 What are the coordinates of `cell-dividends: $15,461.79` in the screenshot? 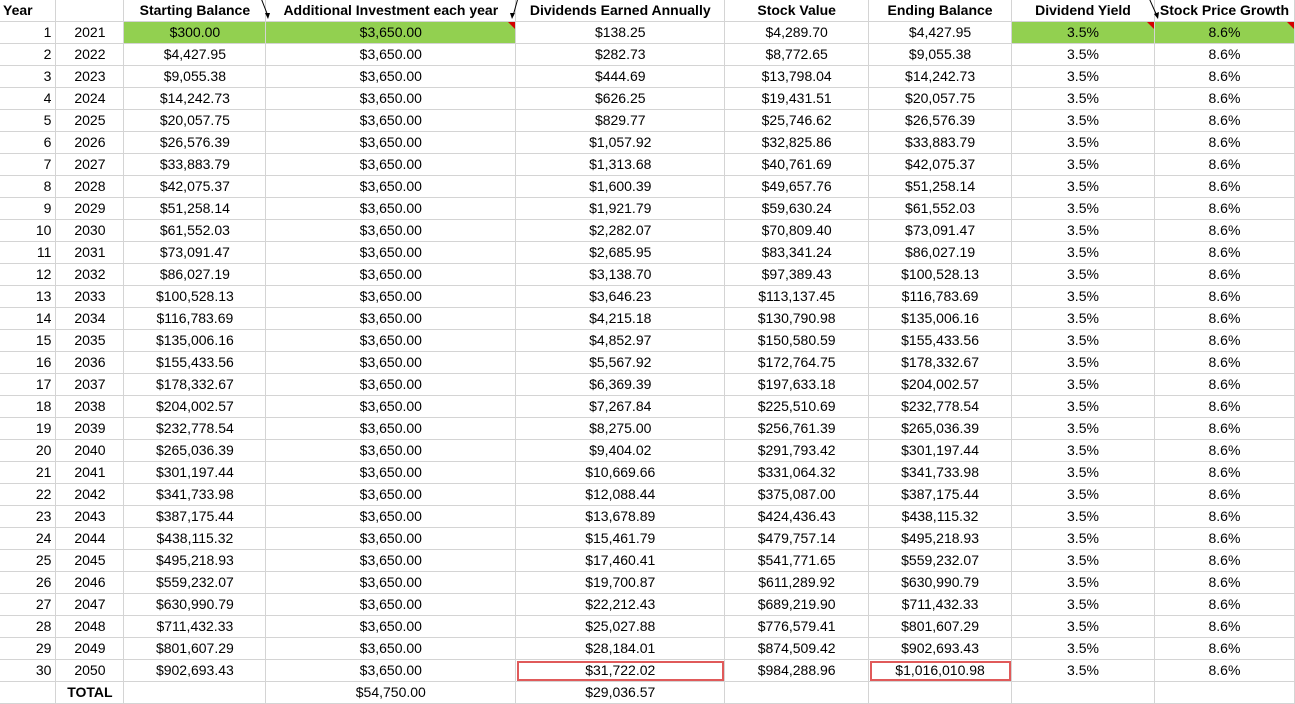 It's located at (620, 538).